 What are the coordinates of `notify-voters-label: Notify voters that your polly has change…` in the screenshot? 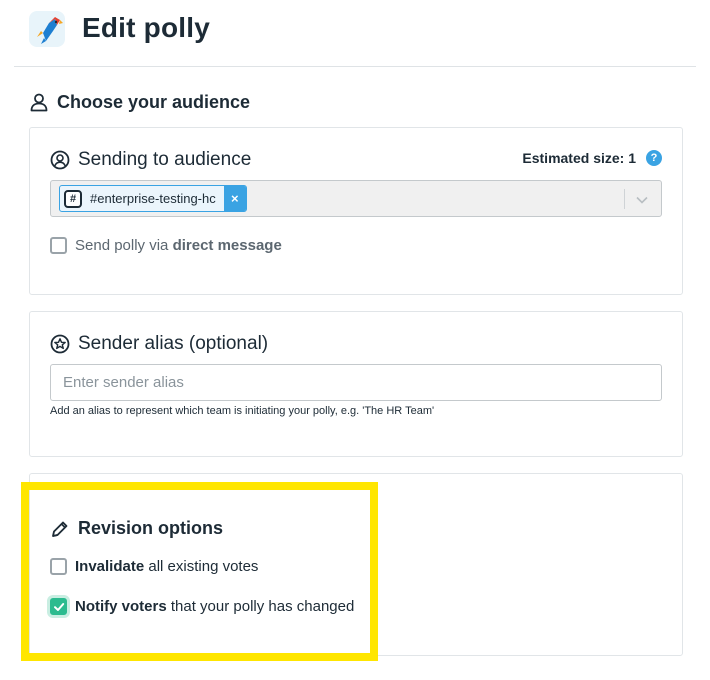 It's located at (214, 606).